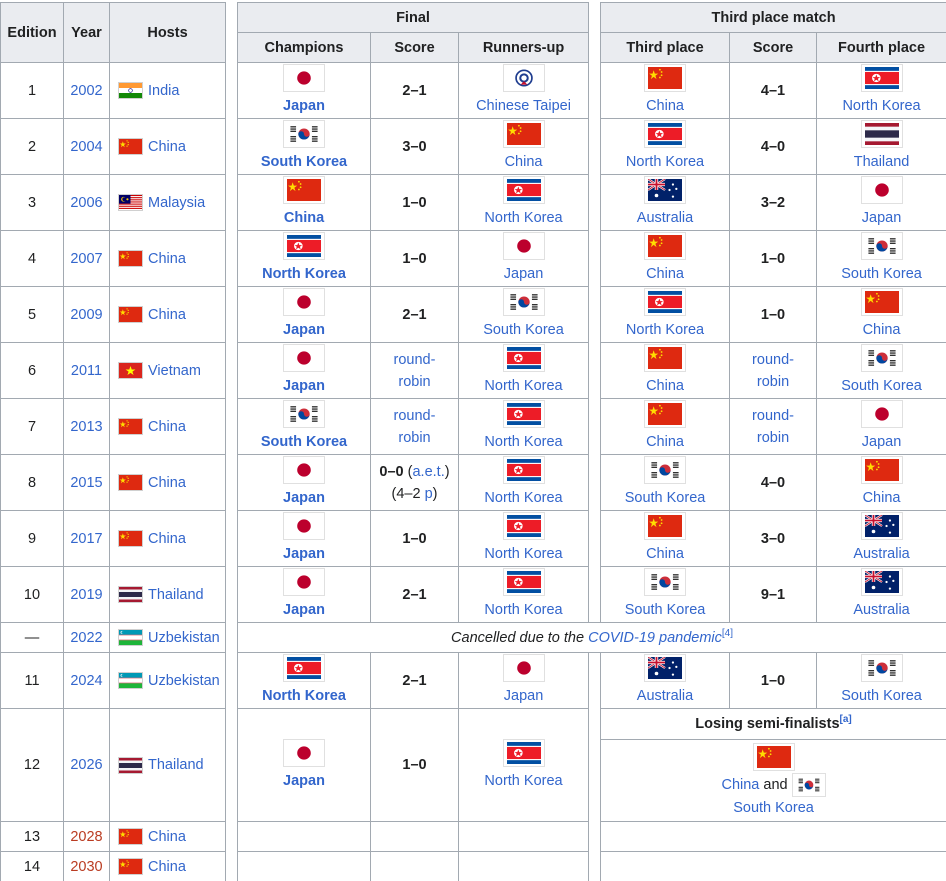 Image resolution: width=946 pixels, height=881 pixels. Describe the element at coordinates (86, 539) in the screenshot. I see `year-link: 2017` at that location.